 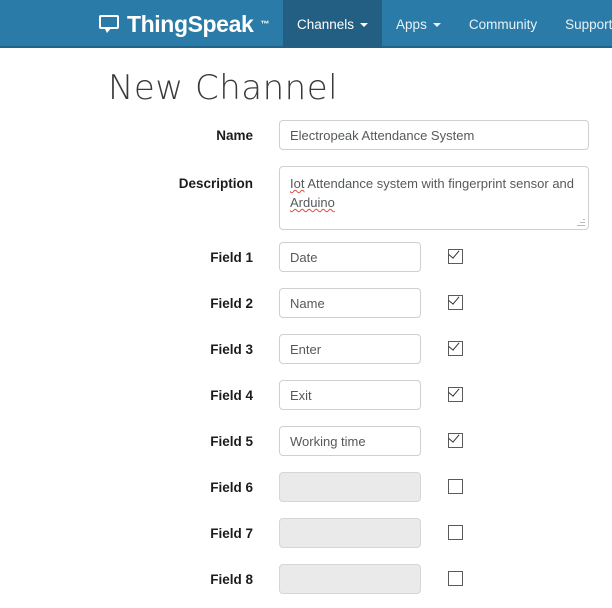 I want to click on field-6-input, so click(x=350, y=487).